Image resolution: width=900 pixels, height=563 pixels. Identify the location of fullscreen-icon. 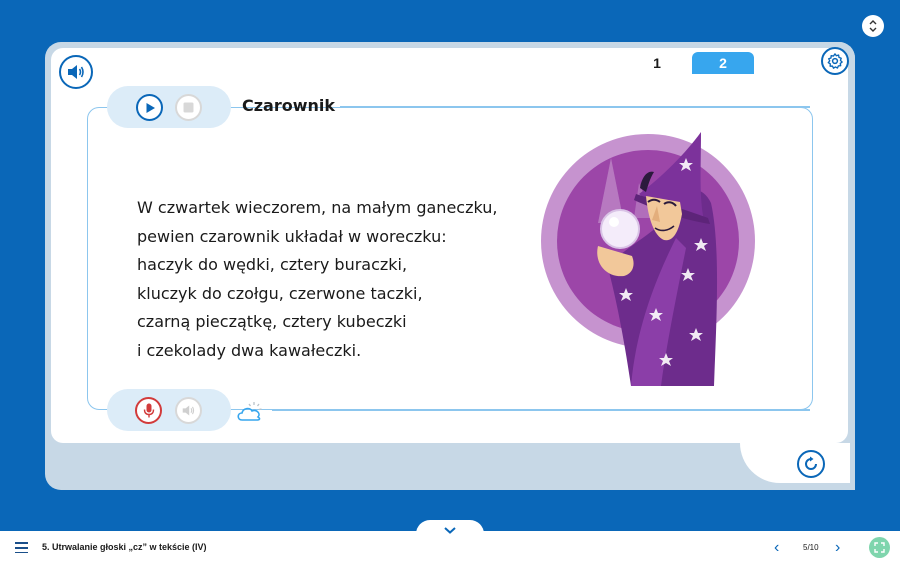
(879, 547).